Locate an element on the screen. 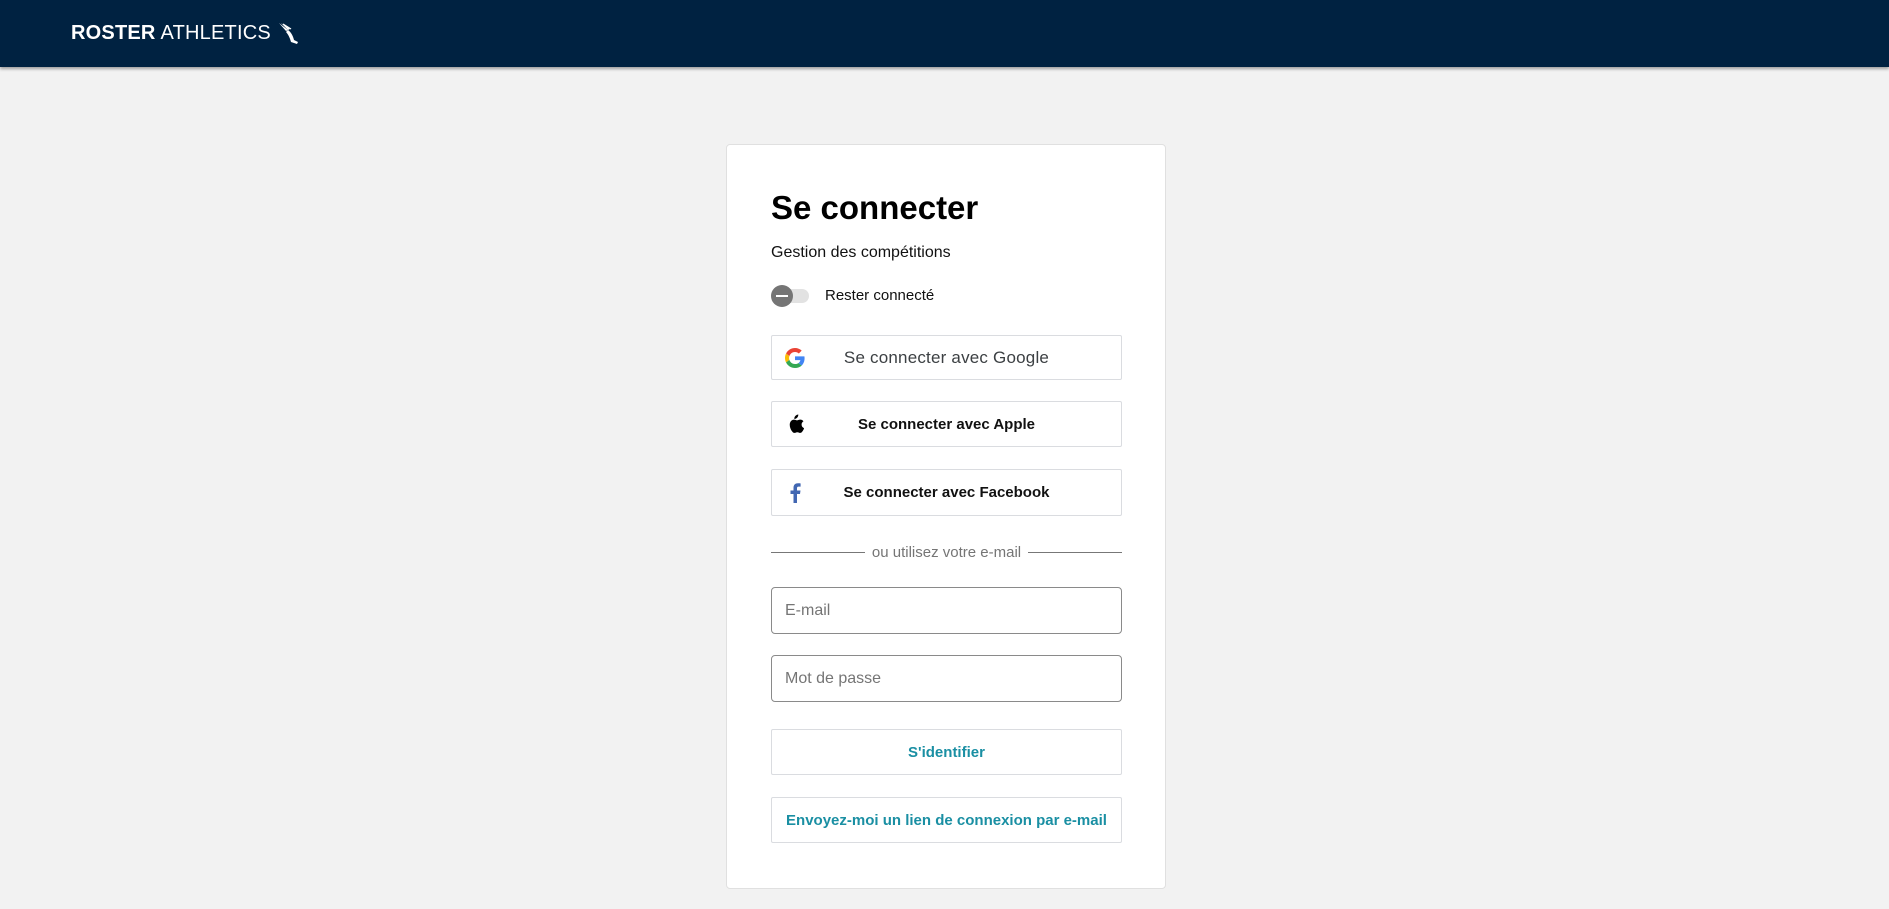 The image size is (1889, 909). email-field is located at coordinates (946, 610).